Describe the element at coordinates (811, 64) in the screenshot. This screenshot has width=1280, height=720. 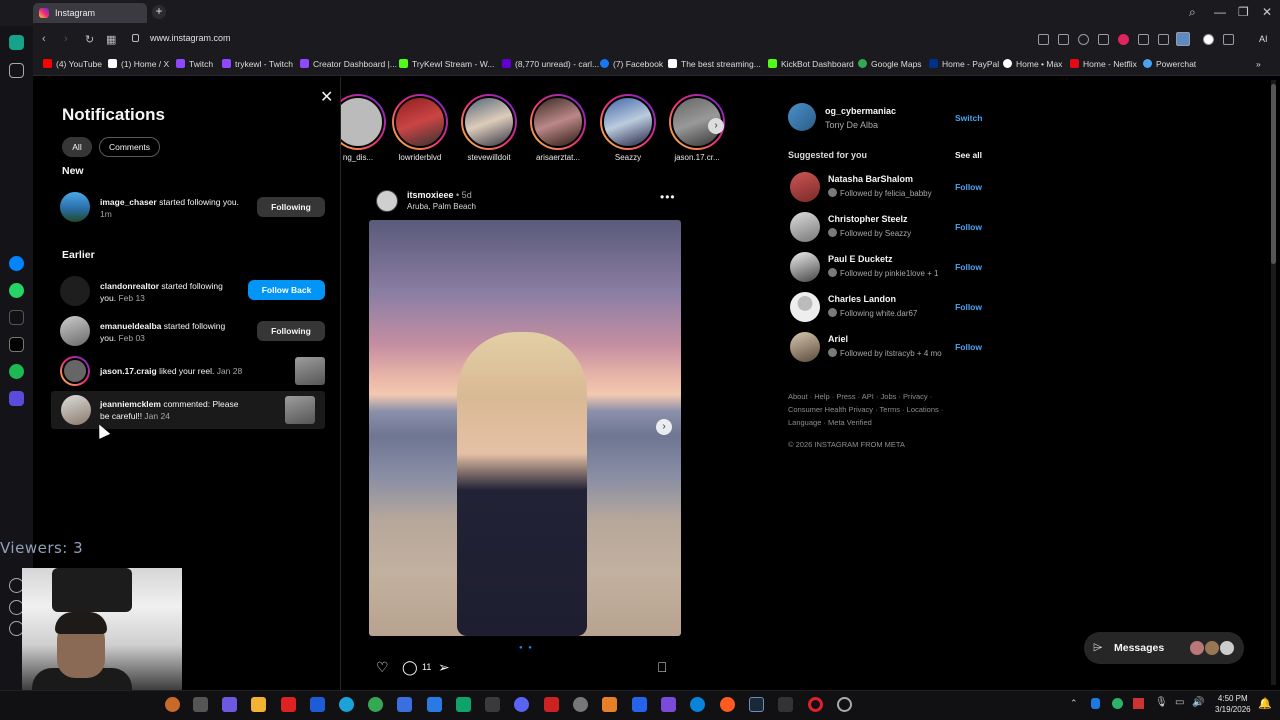
I see `bookmark-item: KickBot Dashboard` at that location.